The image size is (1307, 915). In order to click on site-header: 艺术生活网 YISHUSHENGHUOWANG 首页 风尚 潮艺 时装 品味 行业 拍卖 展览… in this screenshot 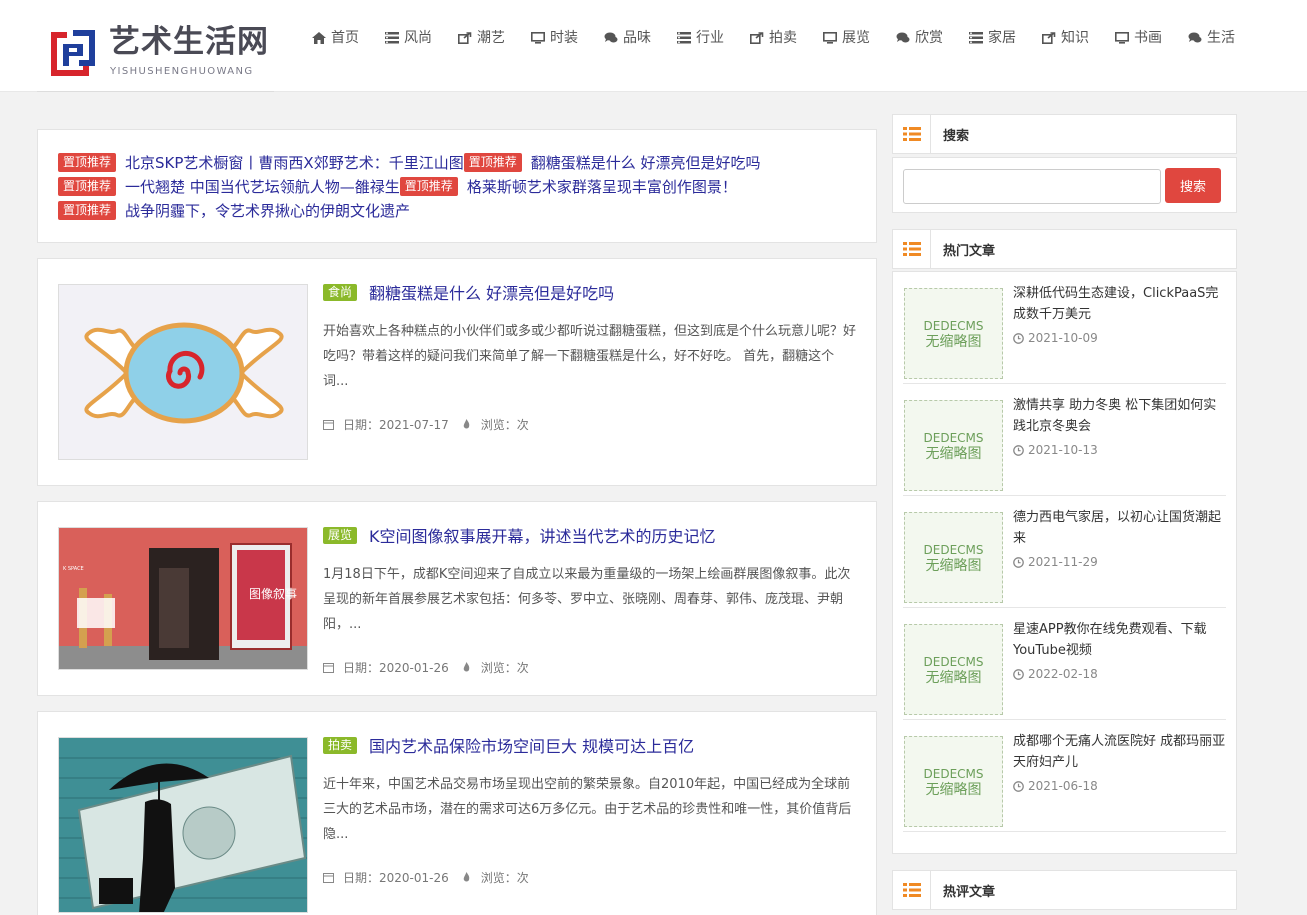, I will do `click(653, 46)`.